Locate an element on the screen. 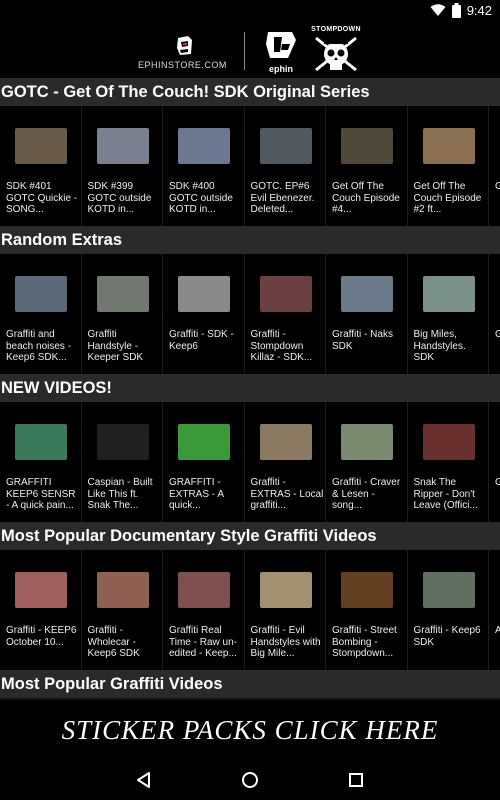 This screenshot has width=500, height=800. status-bar: 9:42 is located at coordinates (250, 12).